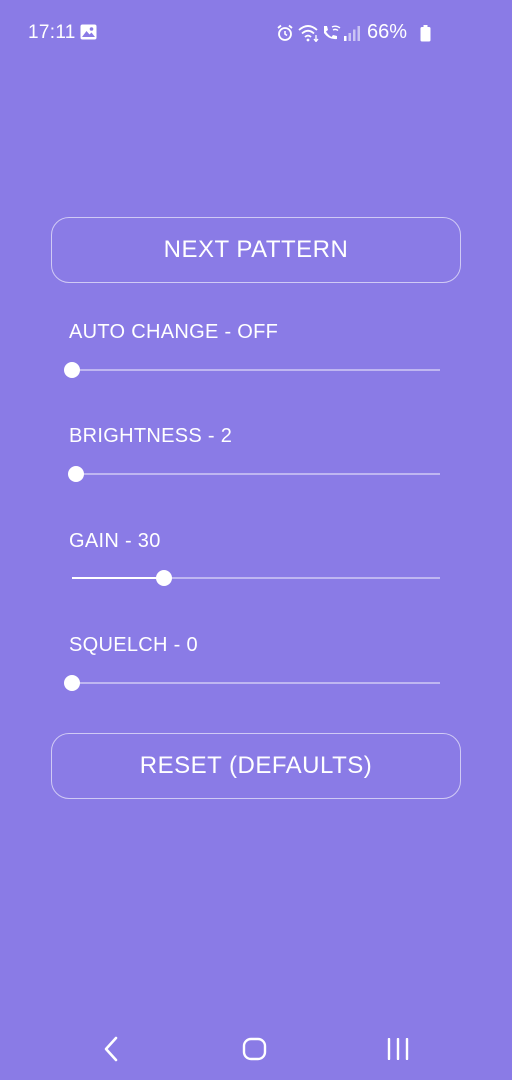 The width and height of the screenshot is (512, 1080). Describe the element at coordinates (252, 683) in the screenshot. I see `squelch-slider` at that location.